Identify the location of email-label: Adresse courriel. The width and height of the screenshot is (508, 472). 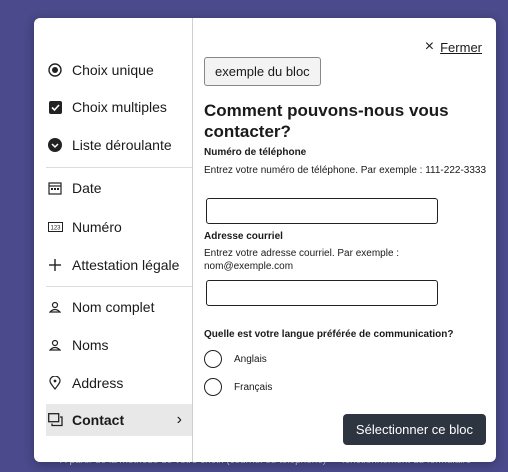
(243, 236).